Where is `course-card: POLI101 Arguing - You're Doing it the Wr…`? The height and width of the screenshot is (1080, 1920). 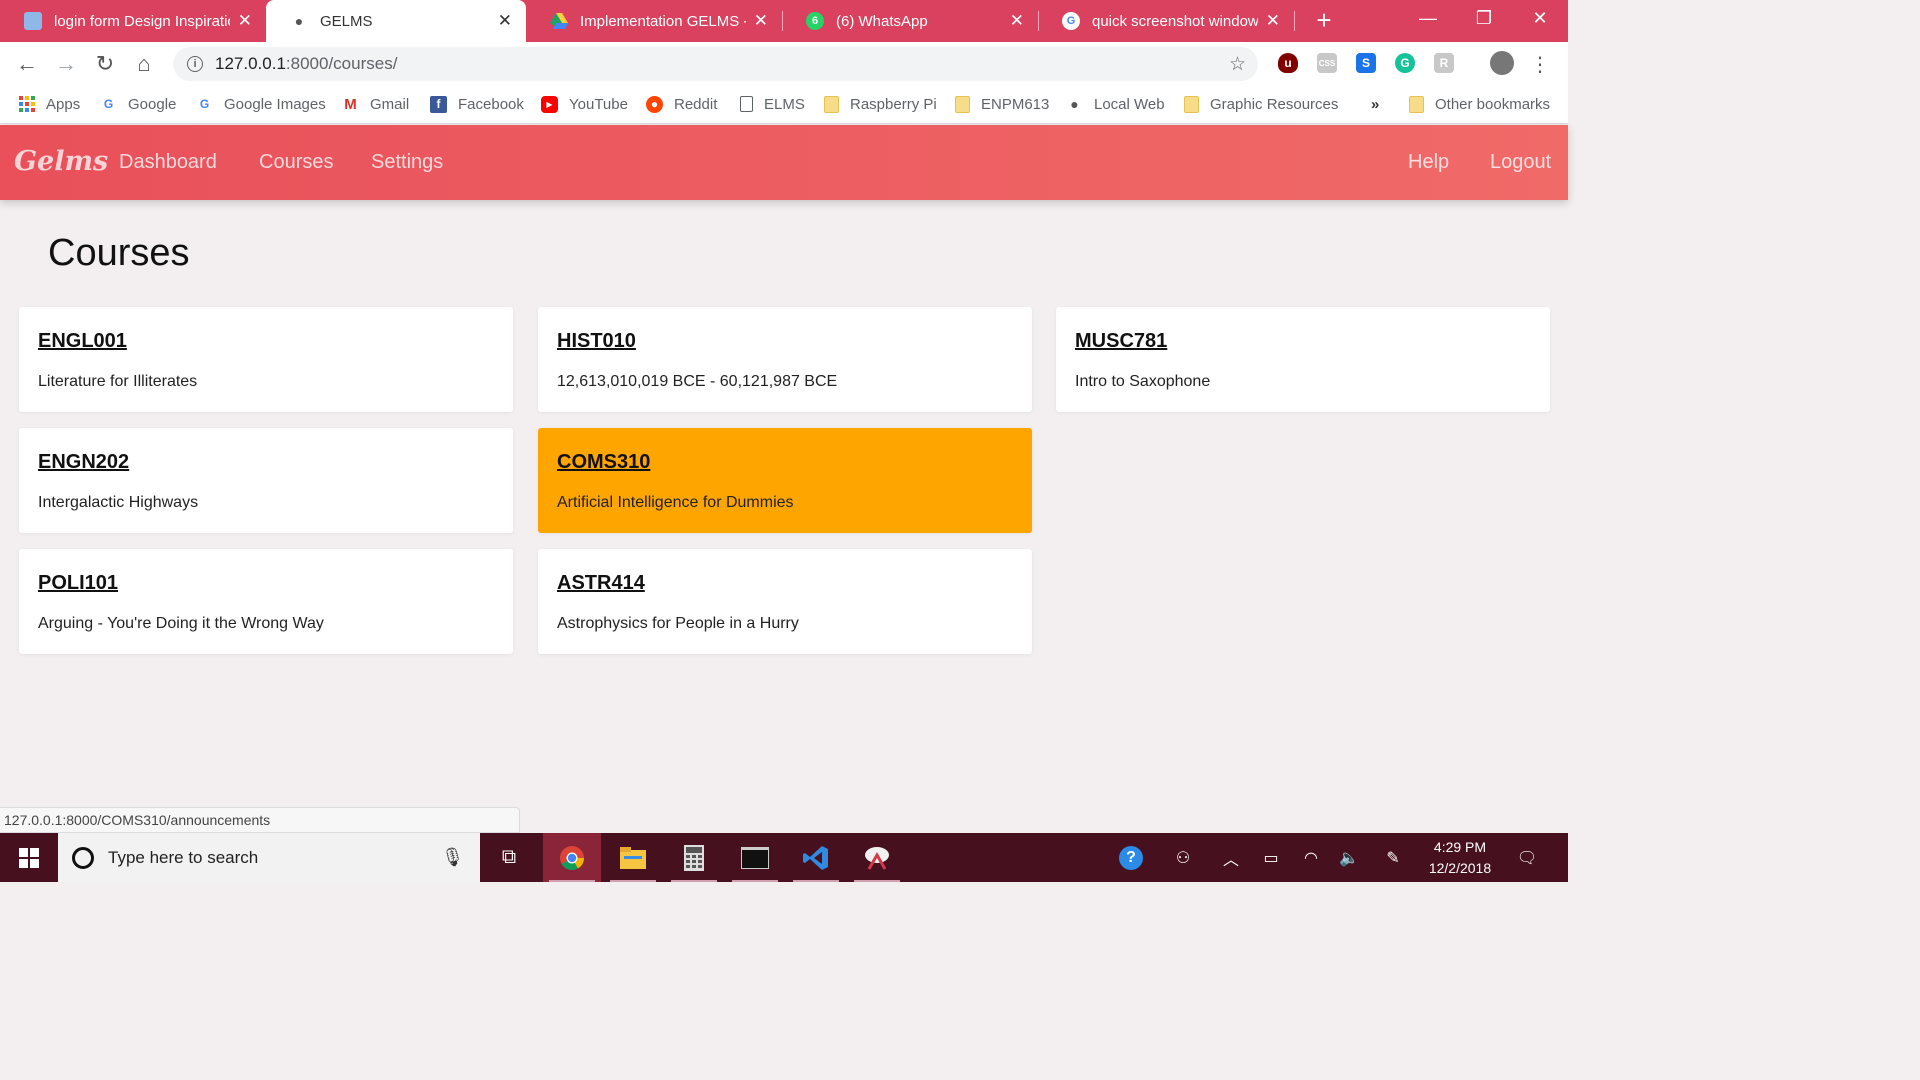
course-card: POLI101 Arguing - You're Doing it the Wr… is located at coordinates (266, 601).